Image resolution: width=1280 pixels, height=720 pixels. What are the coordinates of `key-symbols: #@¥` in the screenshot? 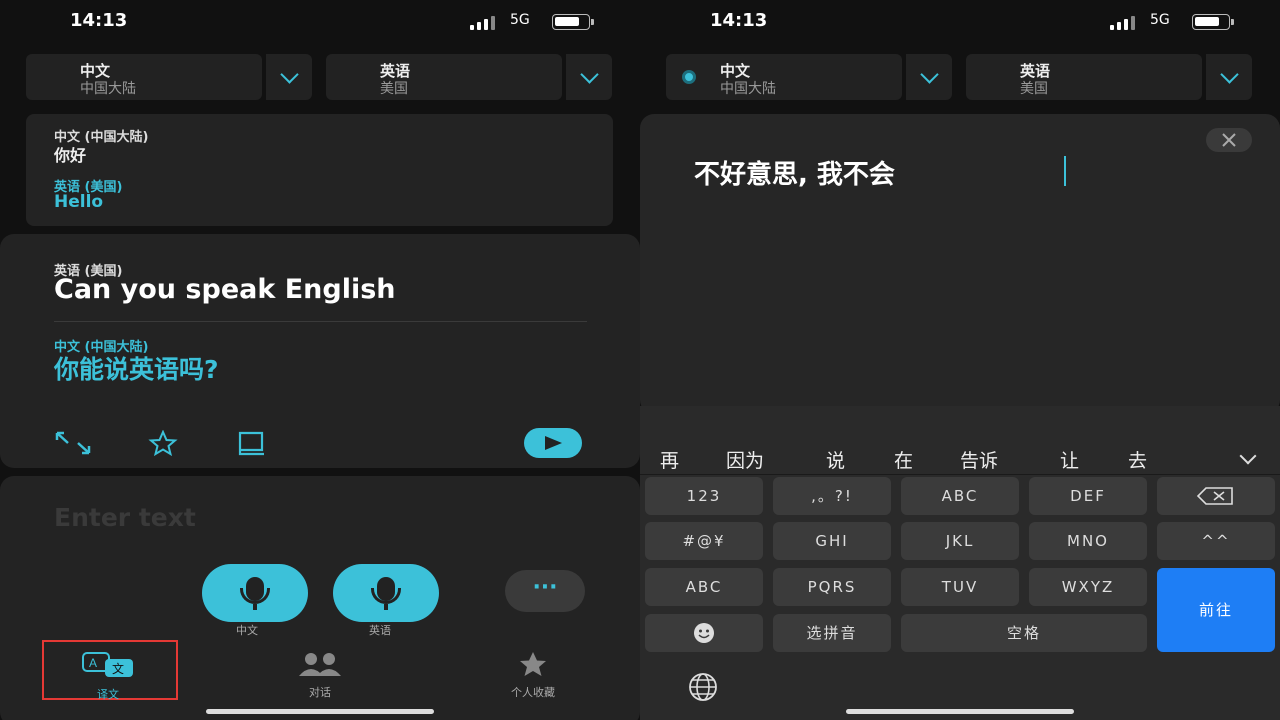 It's located at (704, 541).